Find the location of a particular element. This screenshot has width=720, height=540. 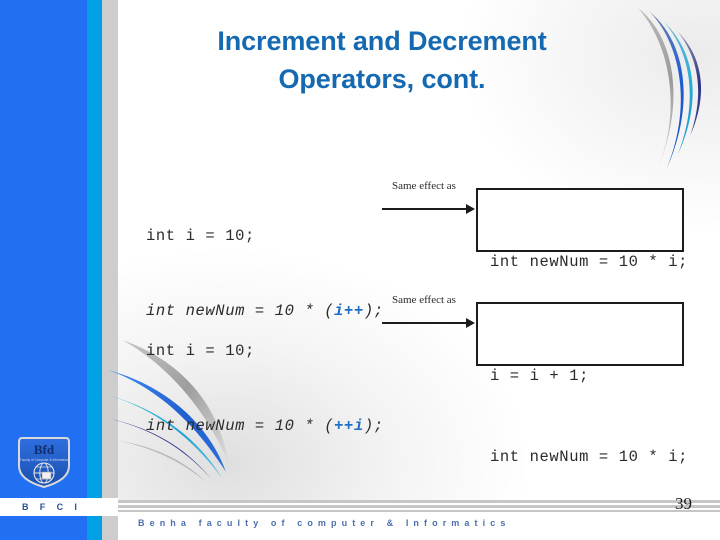

result-box-prefix: i = i + 1; int newNum = 10 * i; is located at coordinates (581, 384).